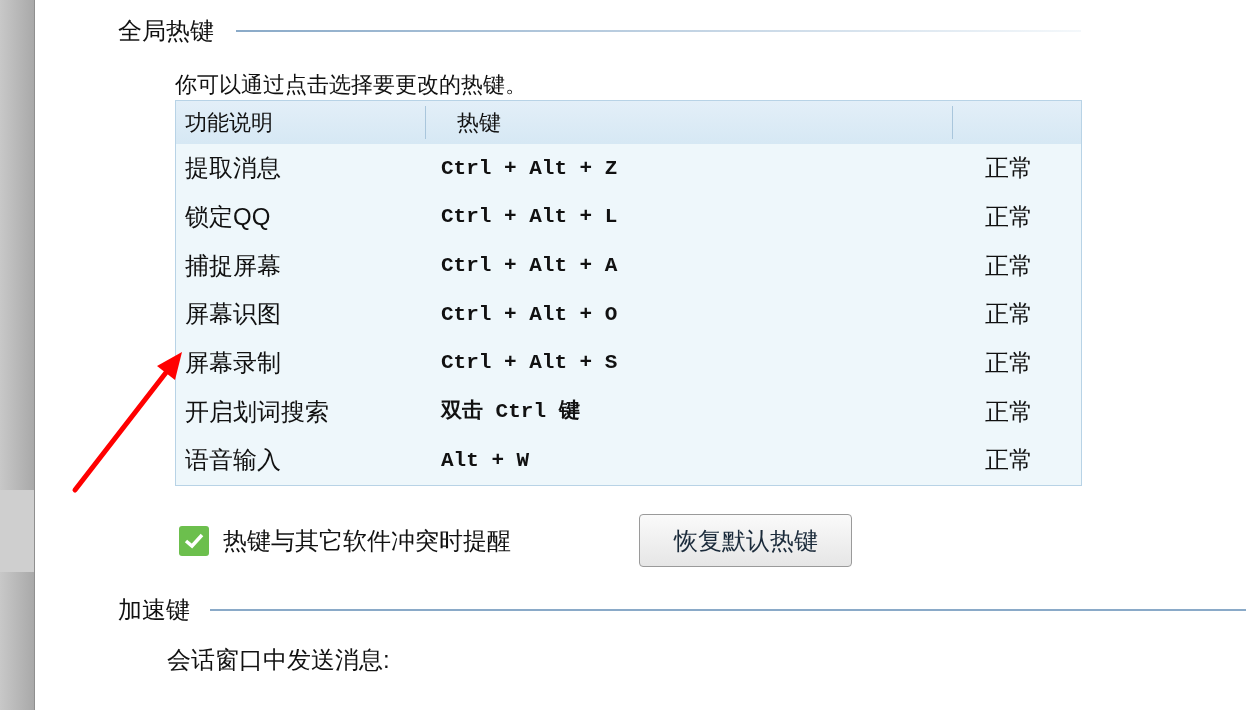  I want to click on table-row: 屏幕识图 Ctrl + Alt + O 正常, so click(628, 314).